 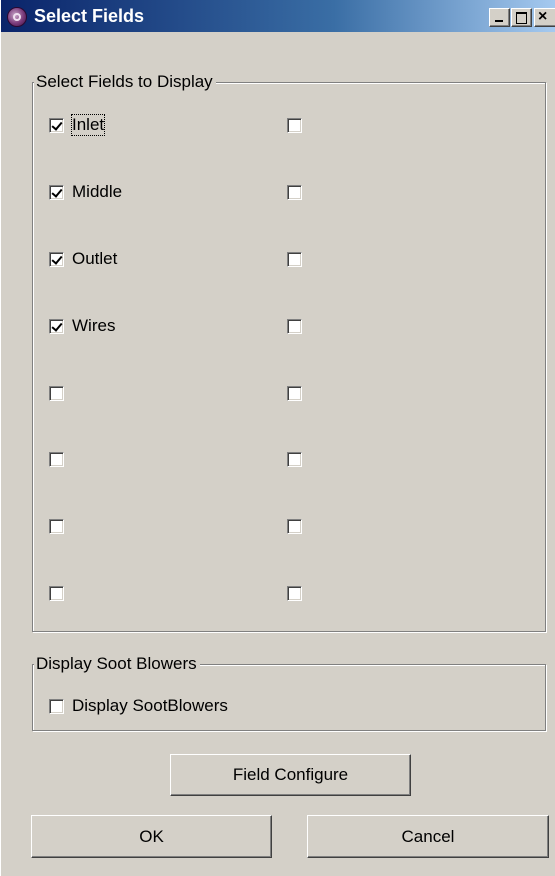 I want to click on soot-blowers-legend: Display Soot Blowers, so click(x=117, y=664).